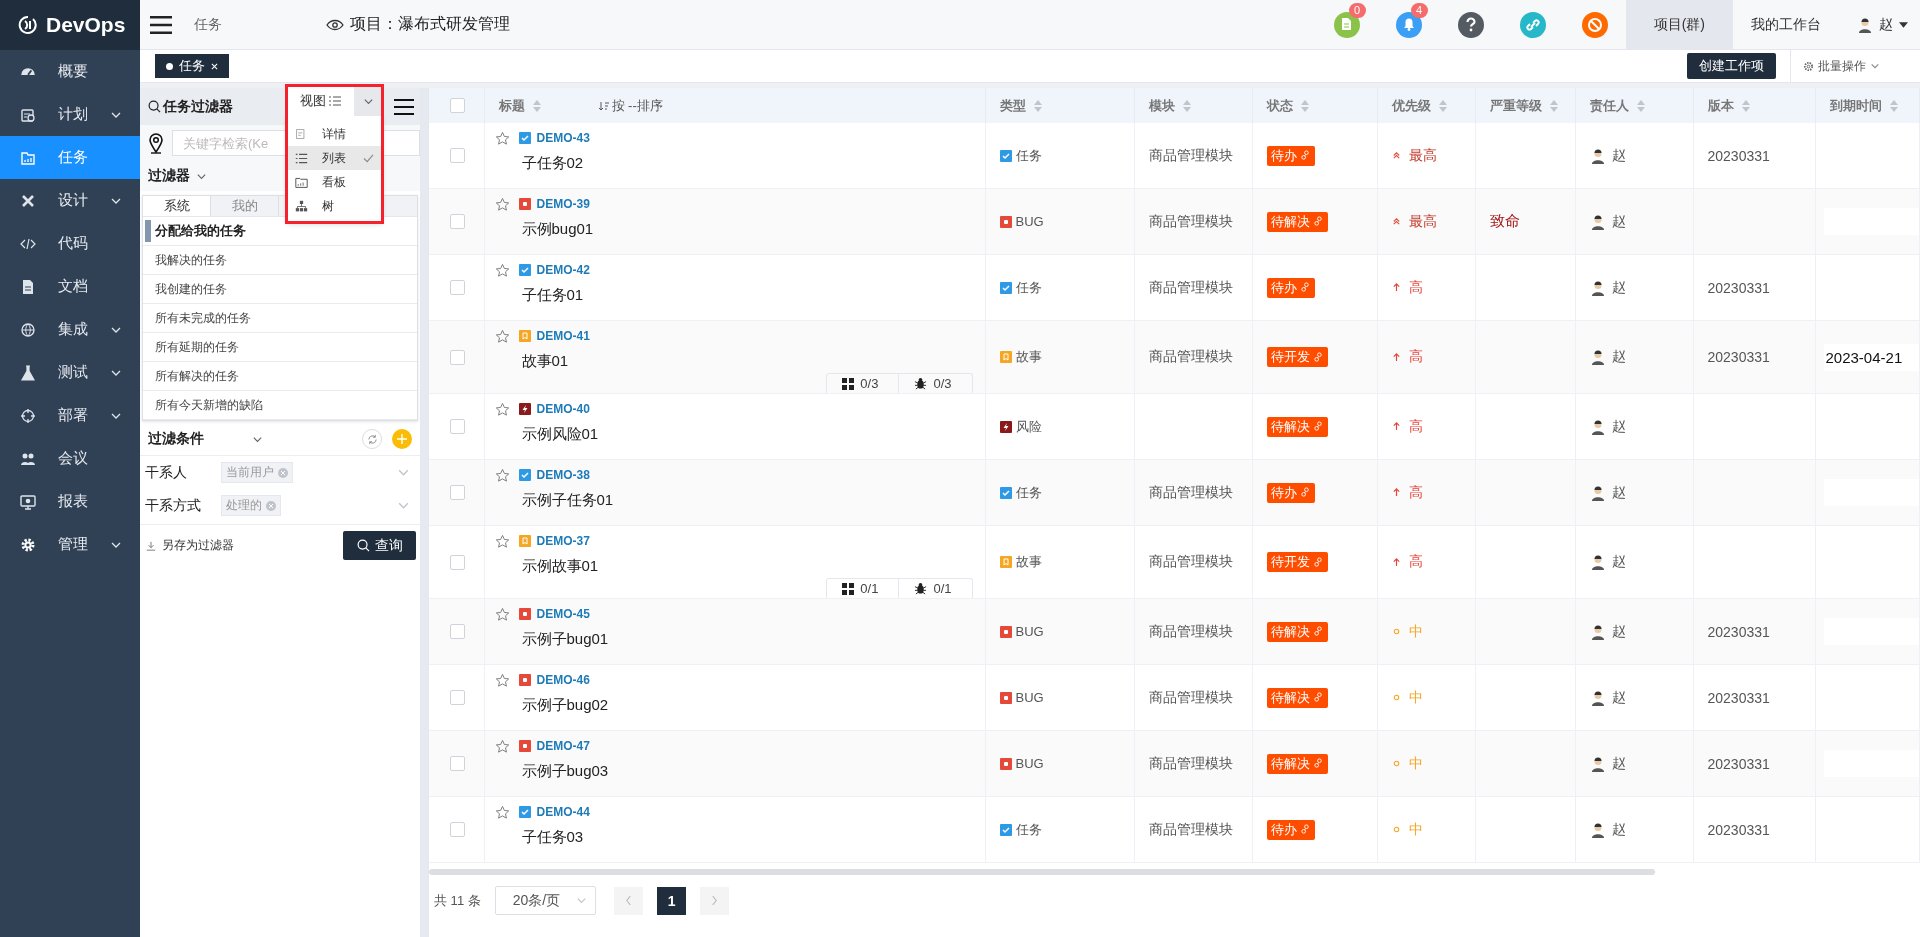 The image size is (1920, 937). What do you see at coordinates (169, 176) in the screenshot?
I see `section-heading: 过滤器` at bounding box center [169, 176].